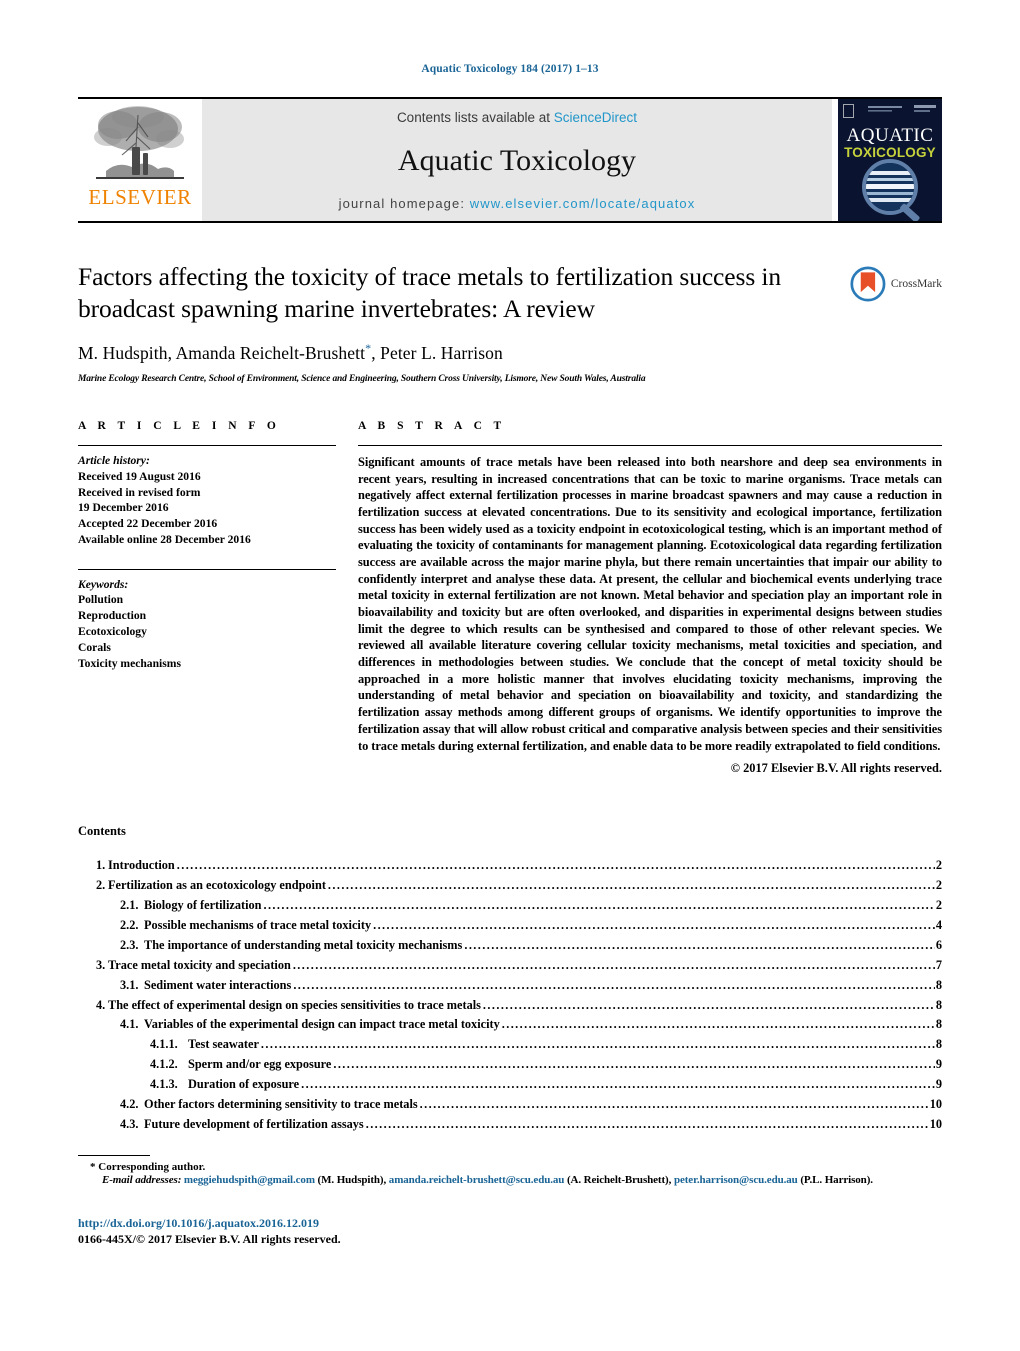 This screenshot has width=1020, height=1351. I want to click on corresponding-author-note: * Corresponding author., so click(148, 1167).